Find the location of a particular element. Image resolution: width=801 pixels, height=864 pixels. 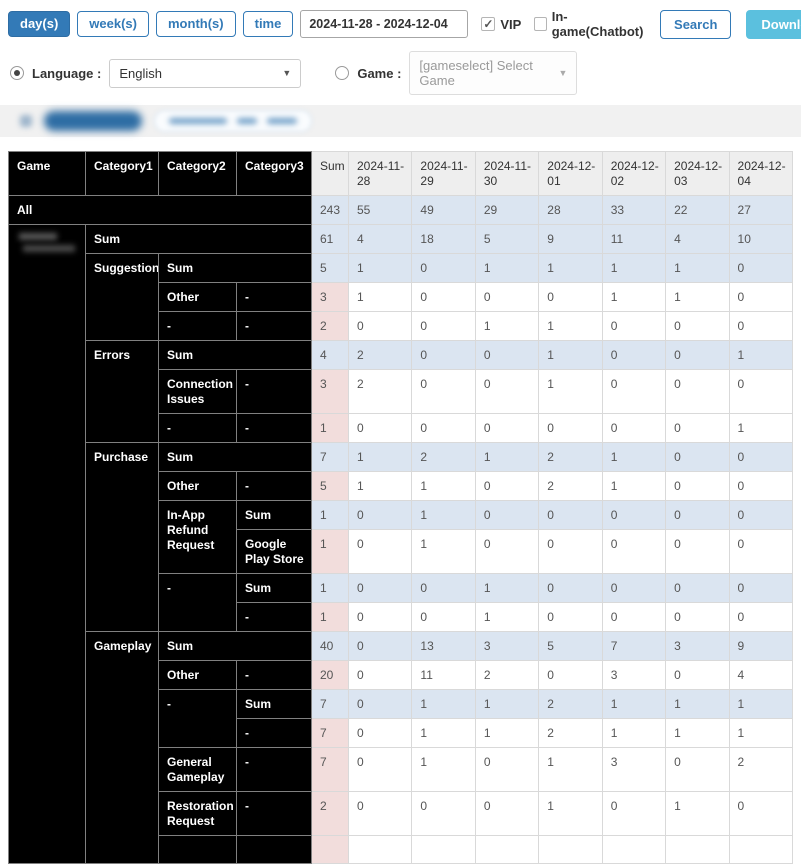

ingame-checkbox-wrap: In-game(Chatbot) is located at coordinates (589, 24).